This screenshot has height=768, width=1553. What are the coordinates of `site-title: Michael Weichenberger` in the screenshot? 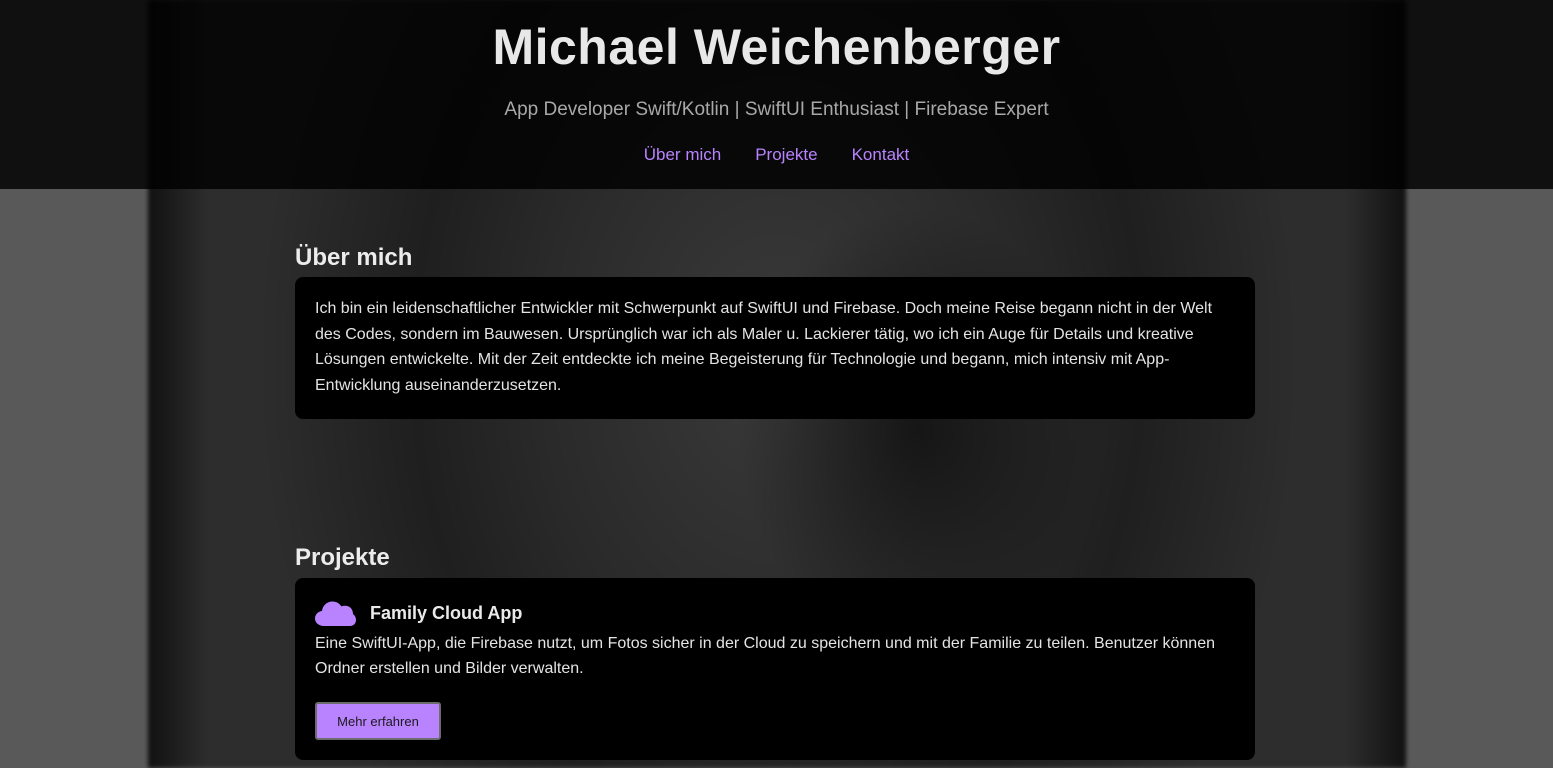 It's located at (776, 47).